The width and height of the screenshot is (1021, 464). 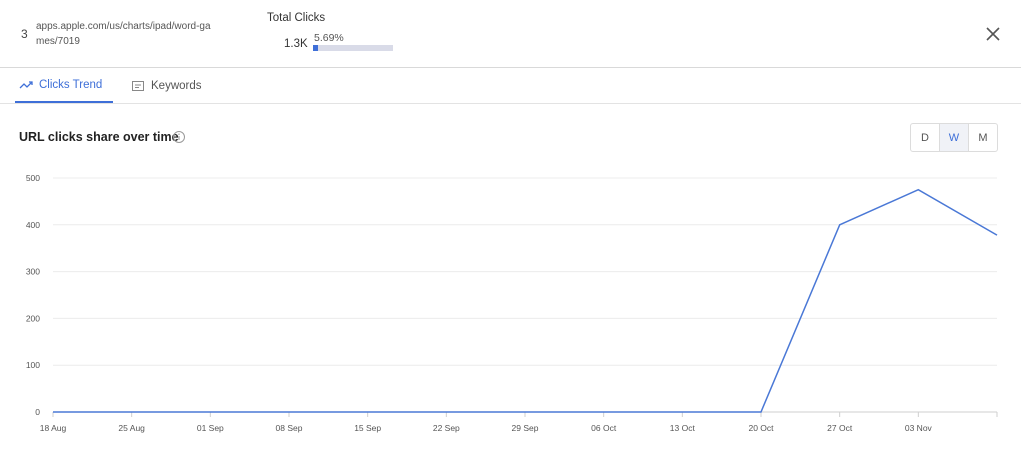 I want to click on x-tick-label: 18 Aug, so click(x=53, y=428).